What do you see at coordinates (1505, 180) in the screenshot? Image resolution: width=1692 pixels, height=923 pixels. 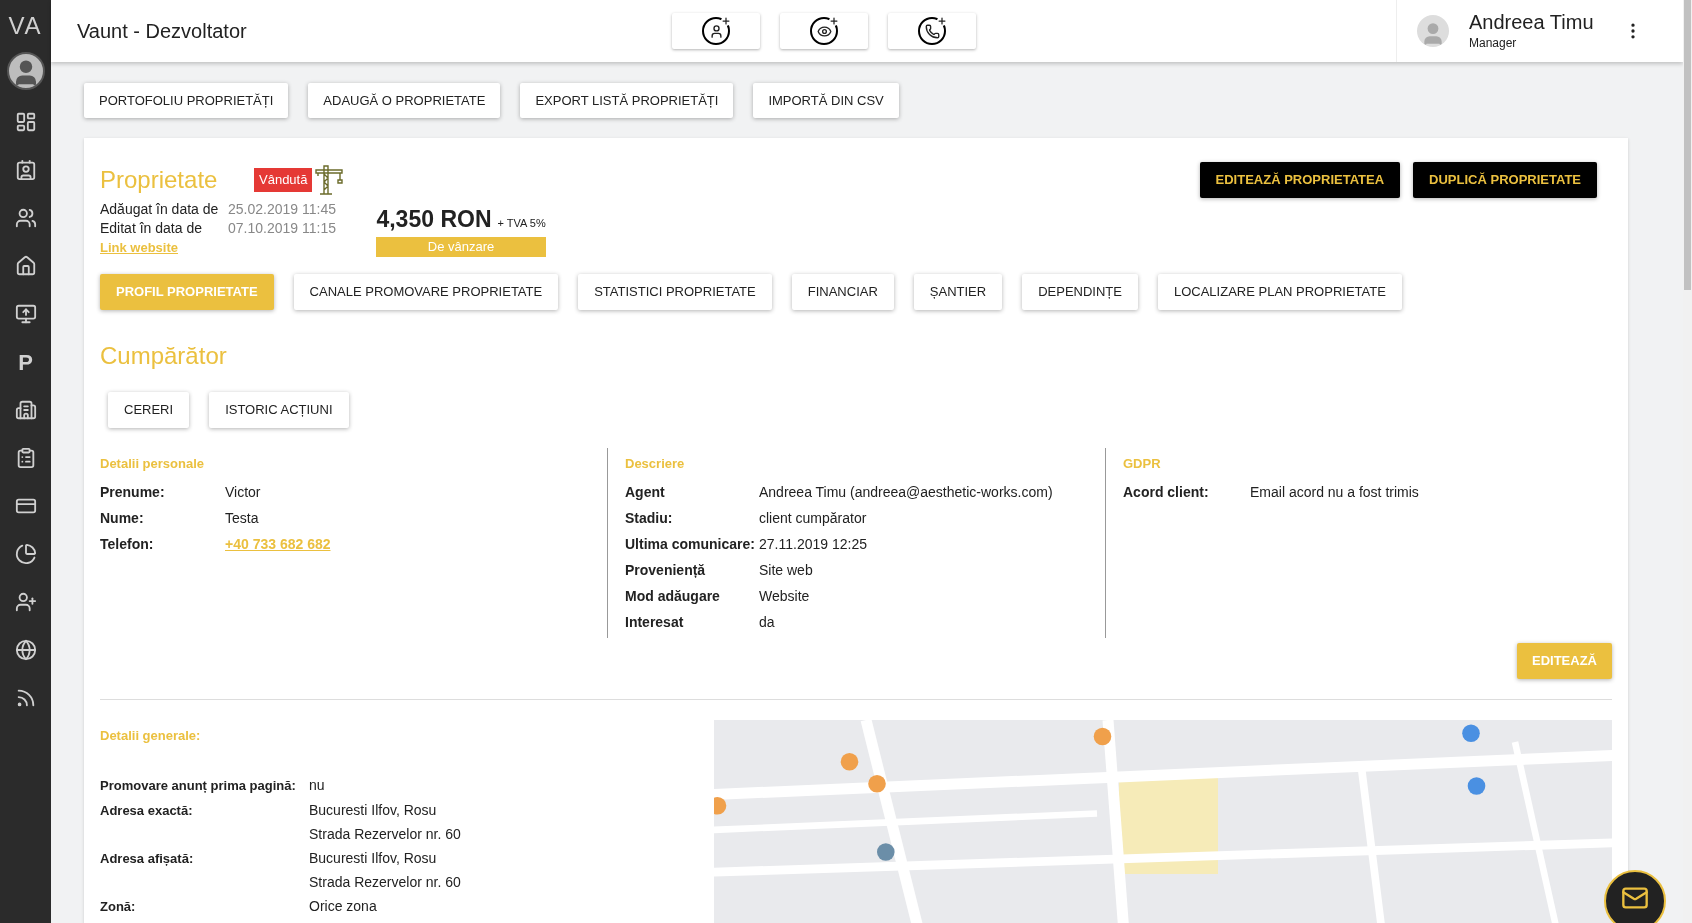 I see `property-button: DUPLICĂ PROPRIETATE` at bounding box center [1505, 180].